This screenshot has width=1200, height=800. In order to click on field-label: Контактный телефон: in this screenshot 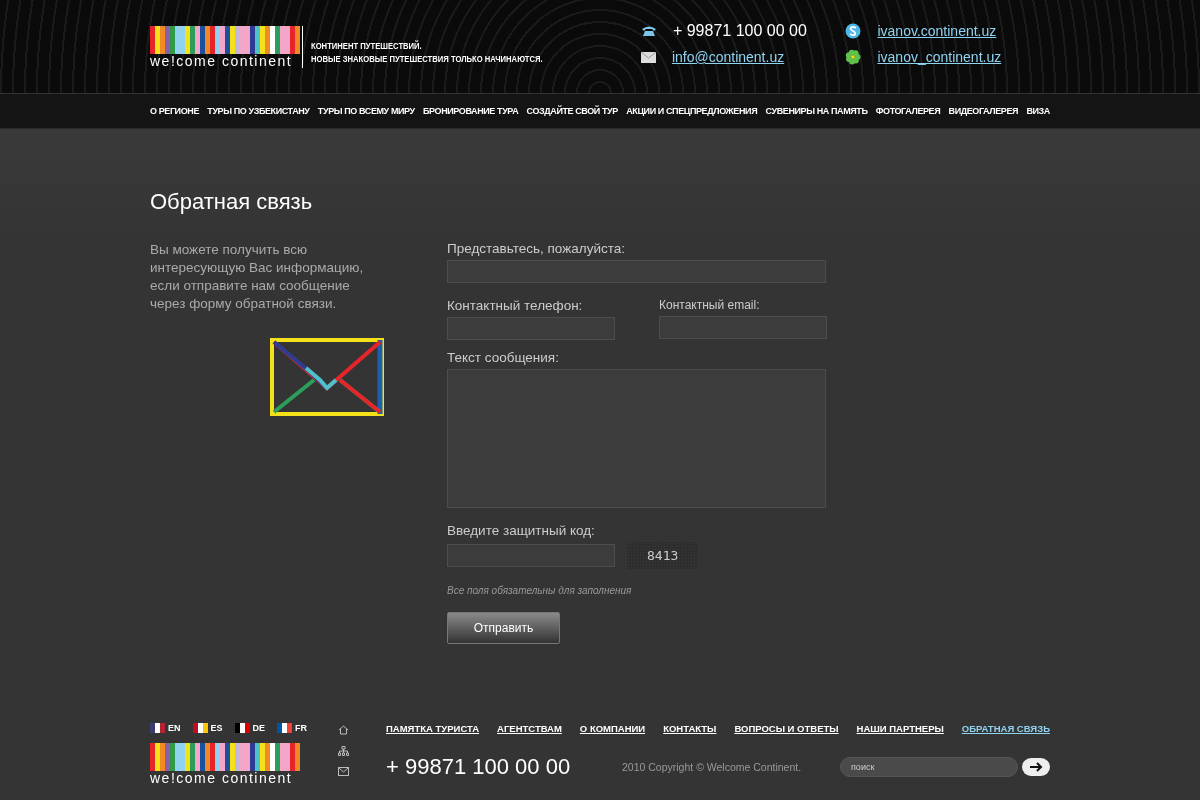, I will do `click(515, 305)`.